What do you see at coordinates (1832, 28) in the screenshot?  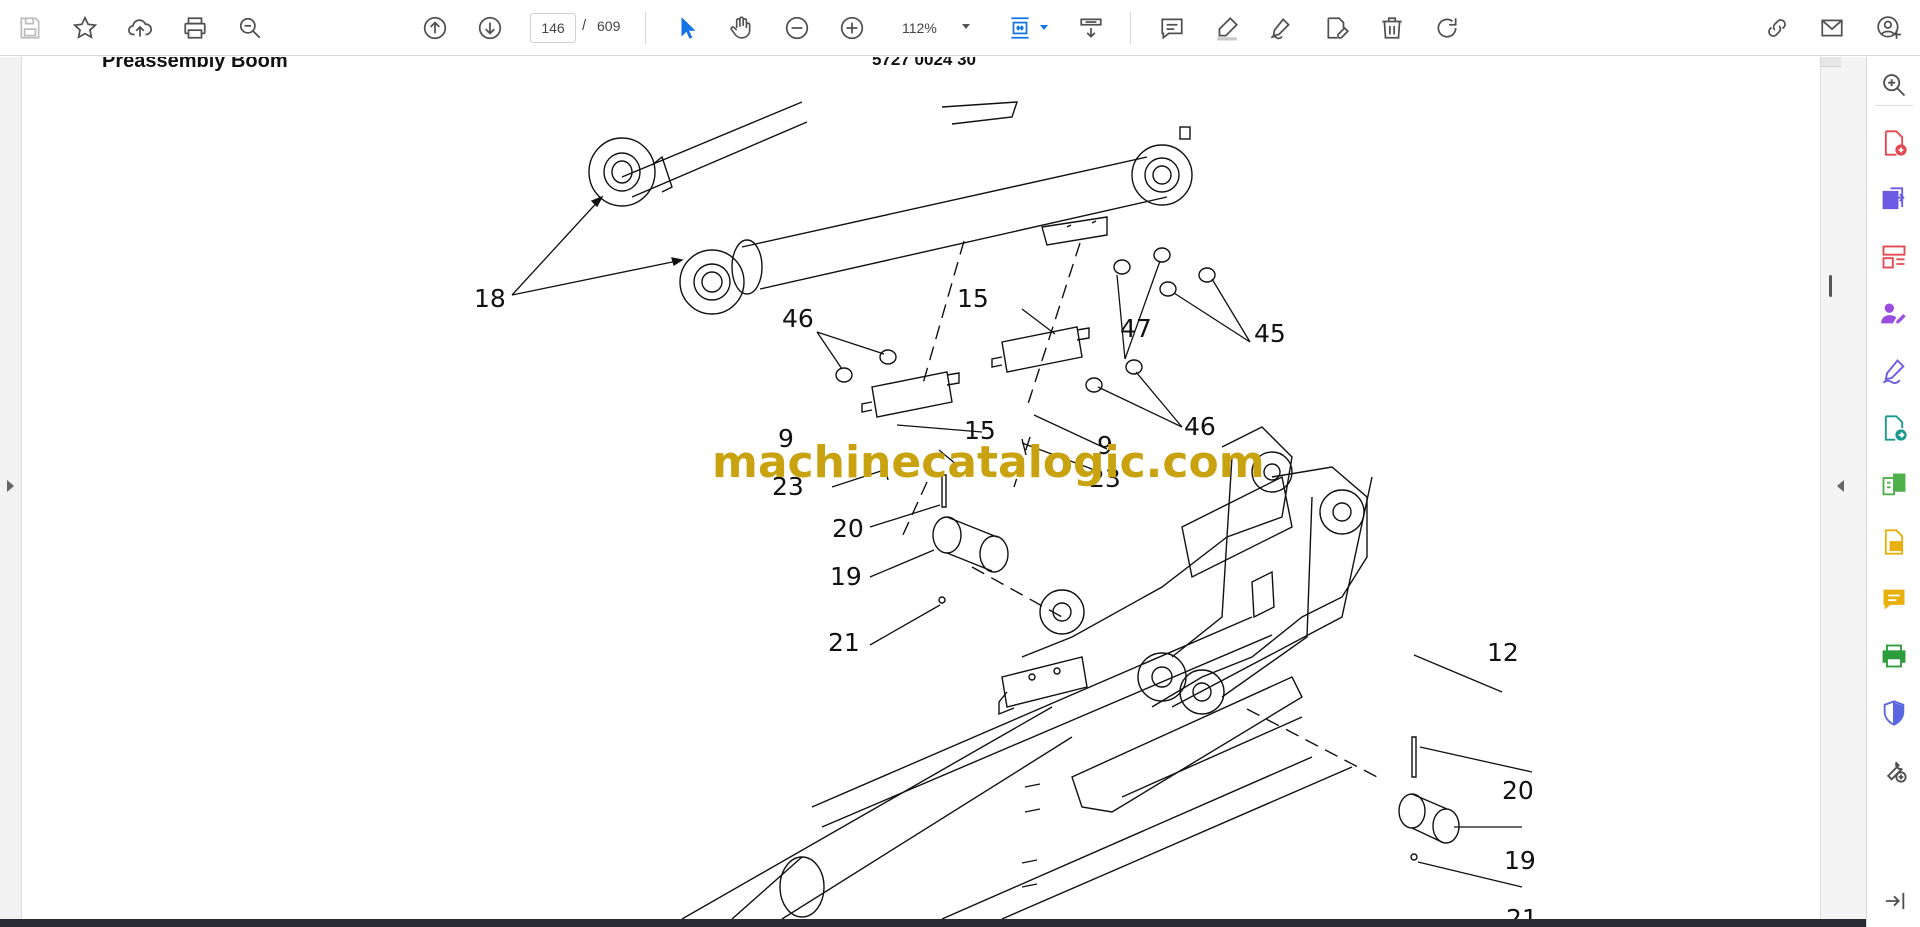 I see `email-icon` at bounding box center [1832, 28].